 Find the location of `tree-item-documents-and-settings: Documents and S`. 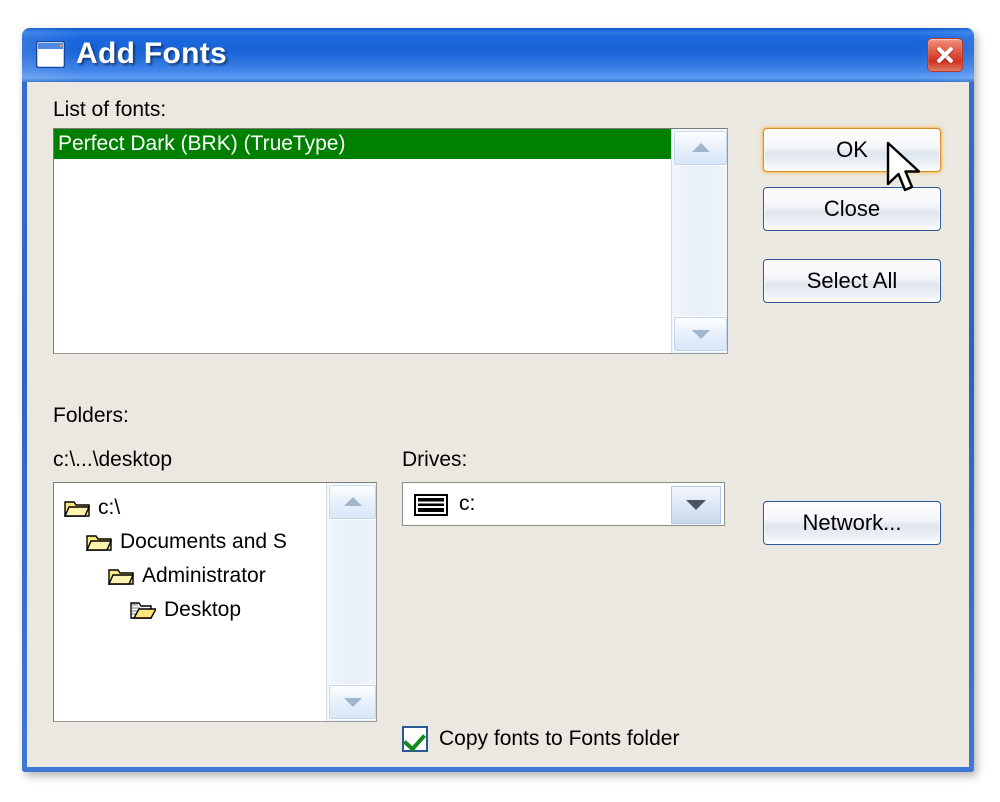

tree-item-documents-and-settings: Documents and S is located at coordinates (186, 542).